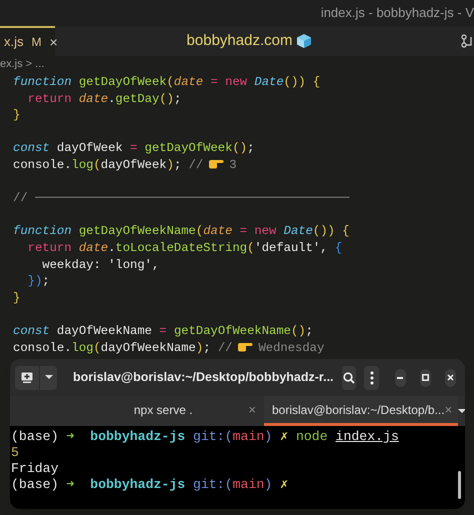 Image resolution: width=474 pixels, height=515 pixels. What do you see at coordinates (100, 265) in the screenshot?
I see `code-line: weekday: 'long',` at bounding box center [100, 265].